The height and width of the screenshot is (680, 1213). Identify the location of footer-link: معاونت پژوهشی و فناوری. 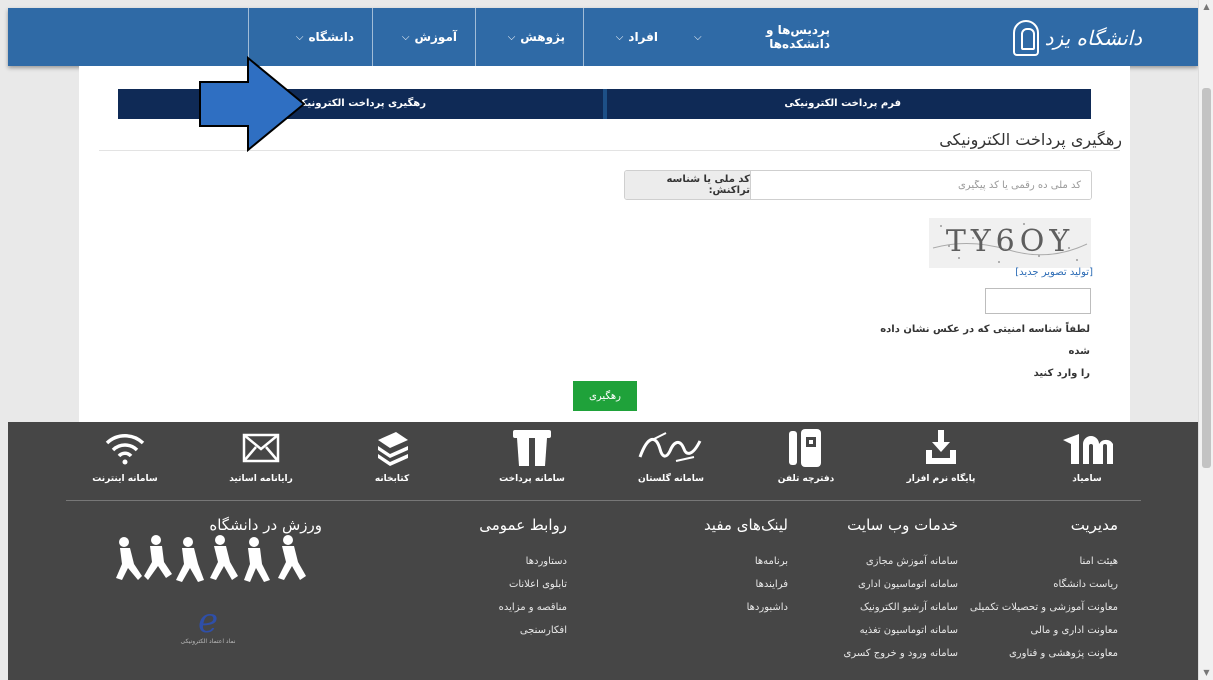
(1044, 653).